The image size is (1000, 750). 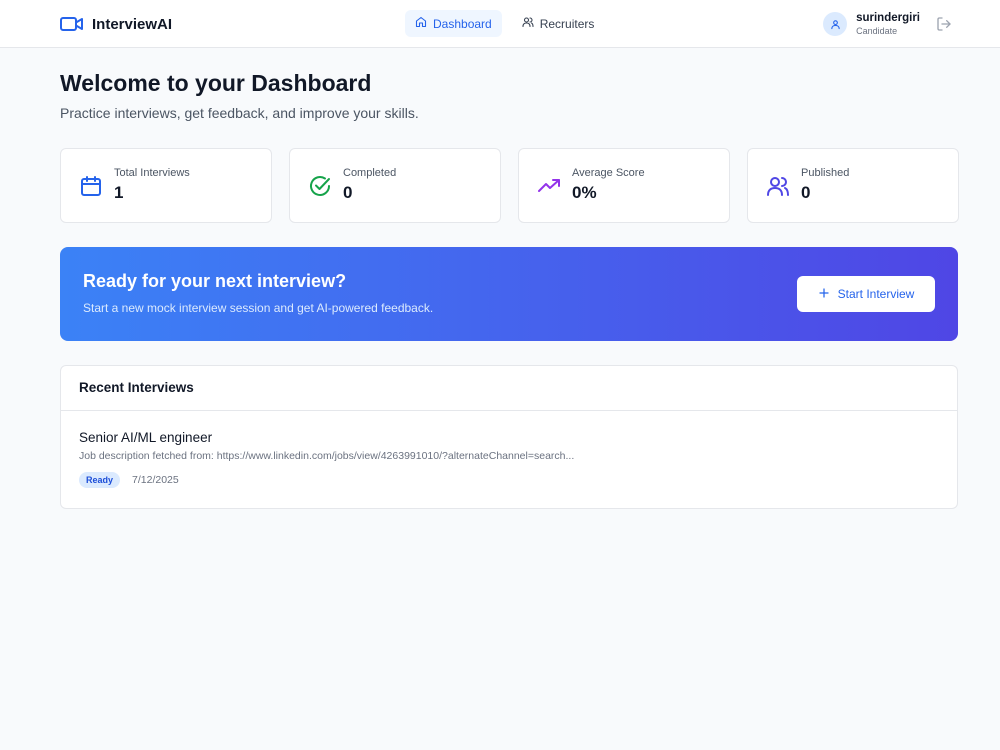 I want to click on user-role: Candidate, so click(x=877, y=31).